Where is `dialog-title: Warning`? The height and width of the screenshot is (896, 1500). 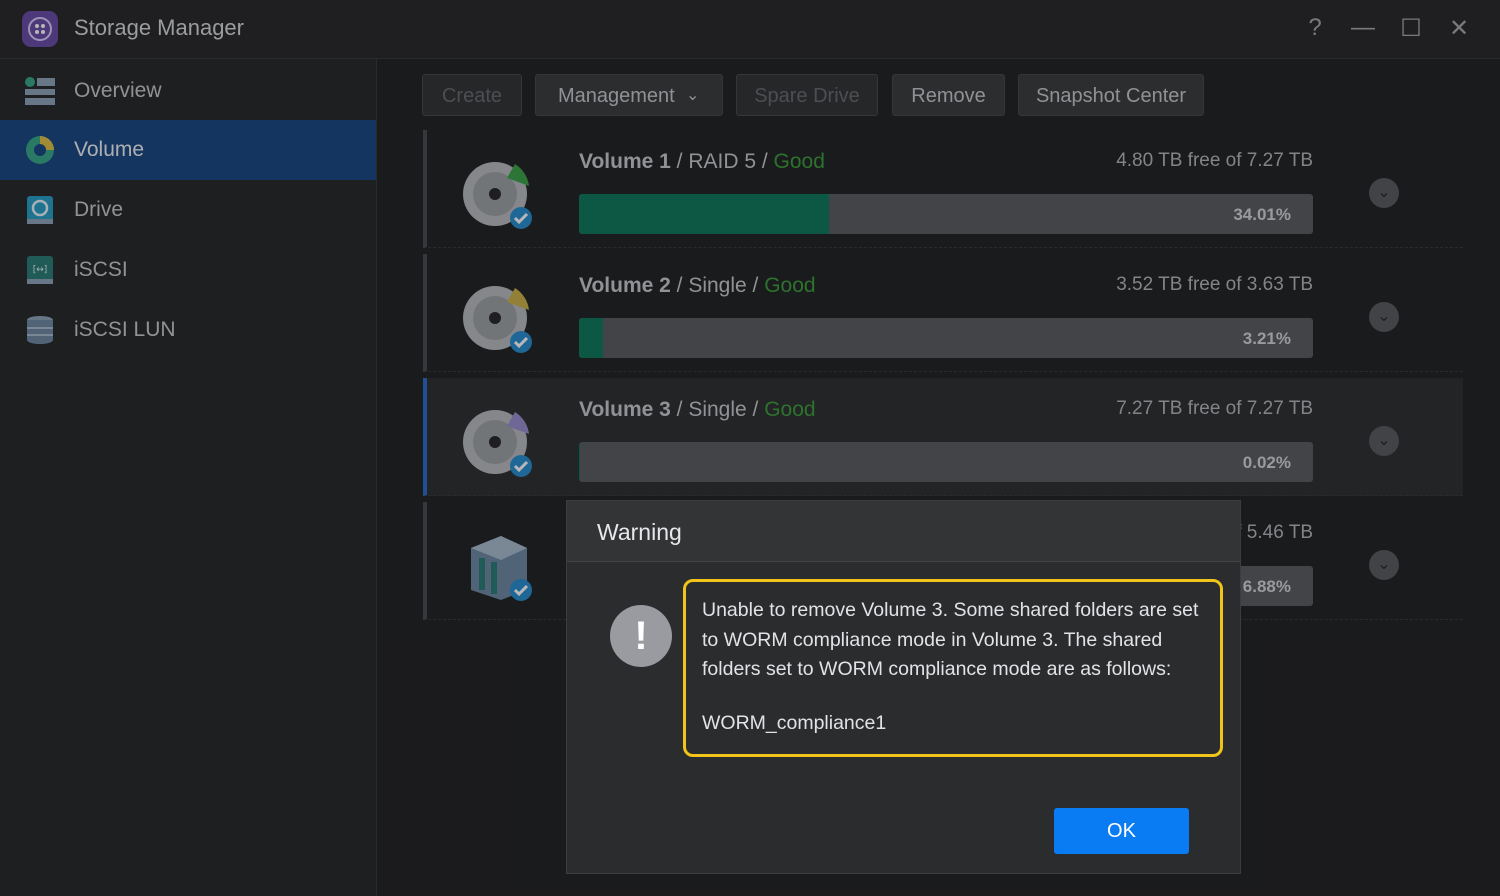 dialog-title: Warning is located at coordinates (639, 532).